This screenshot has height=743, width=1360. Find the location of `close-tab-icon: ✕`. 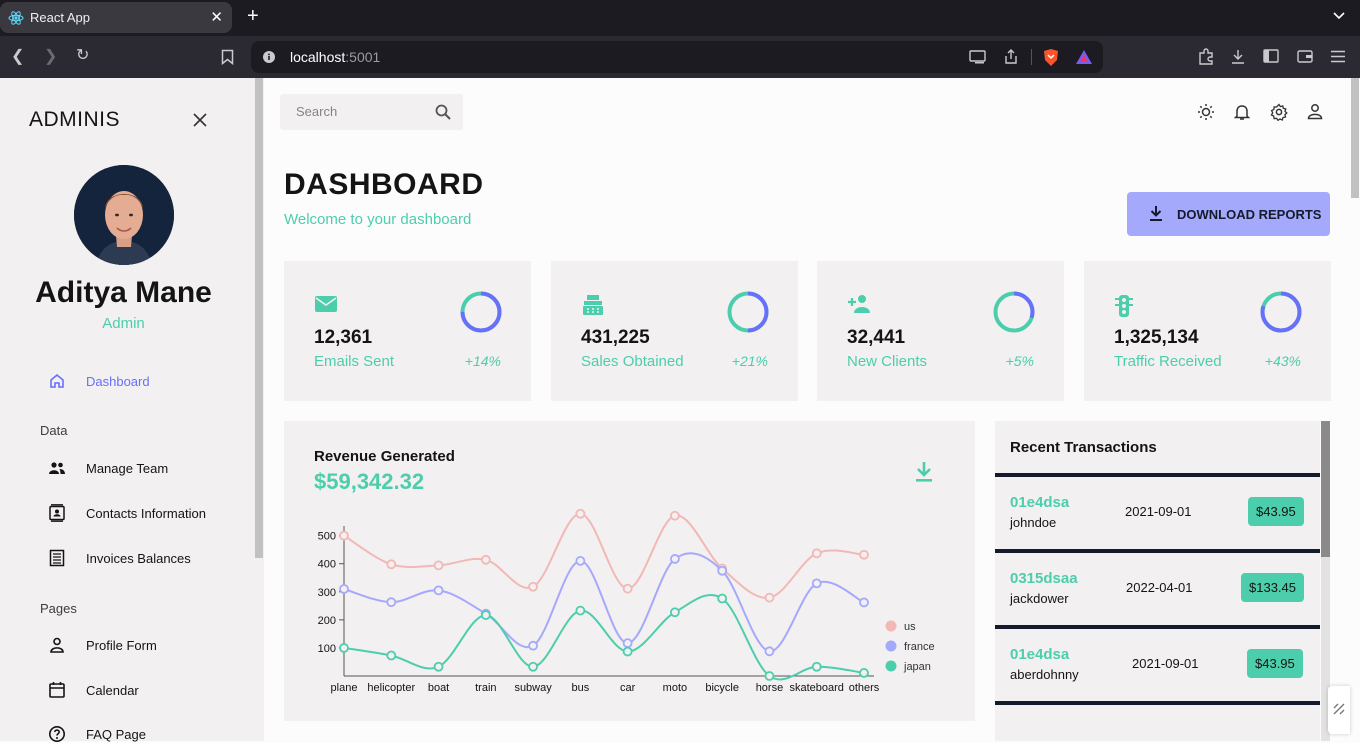

close-tab-icon: ✕ is located at coordinates (216, 17).